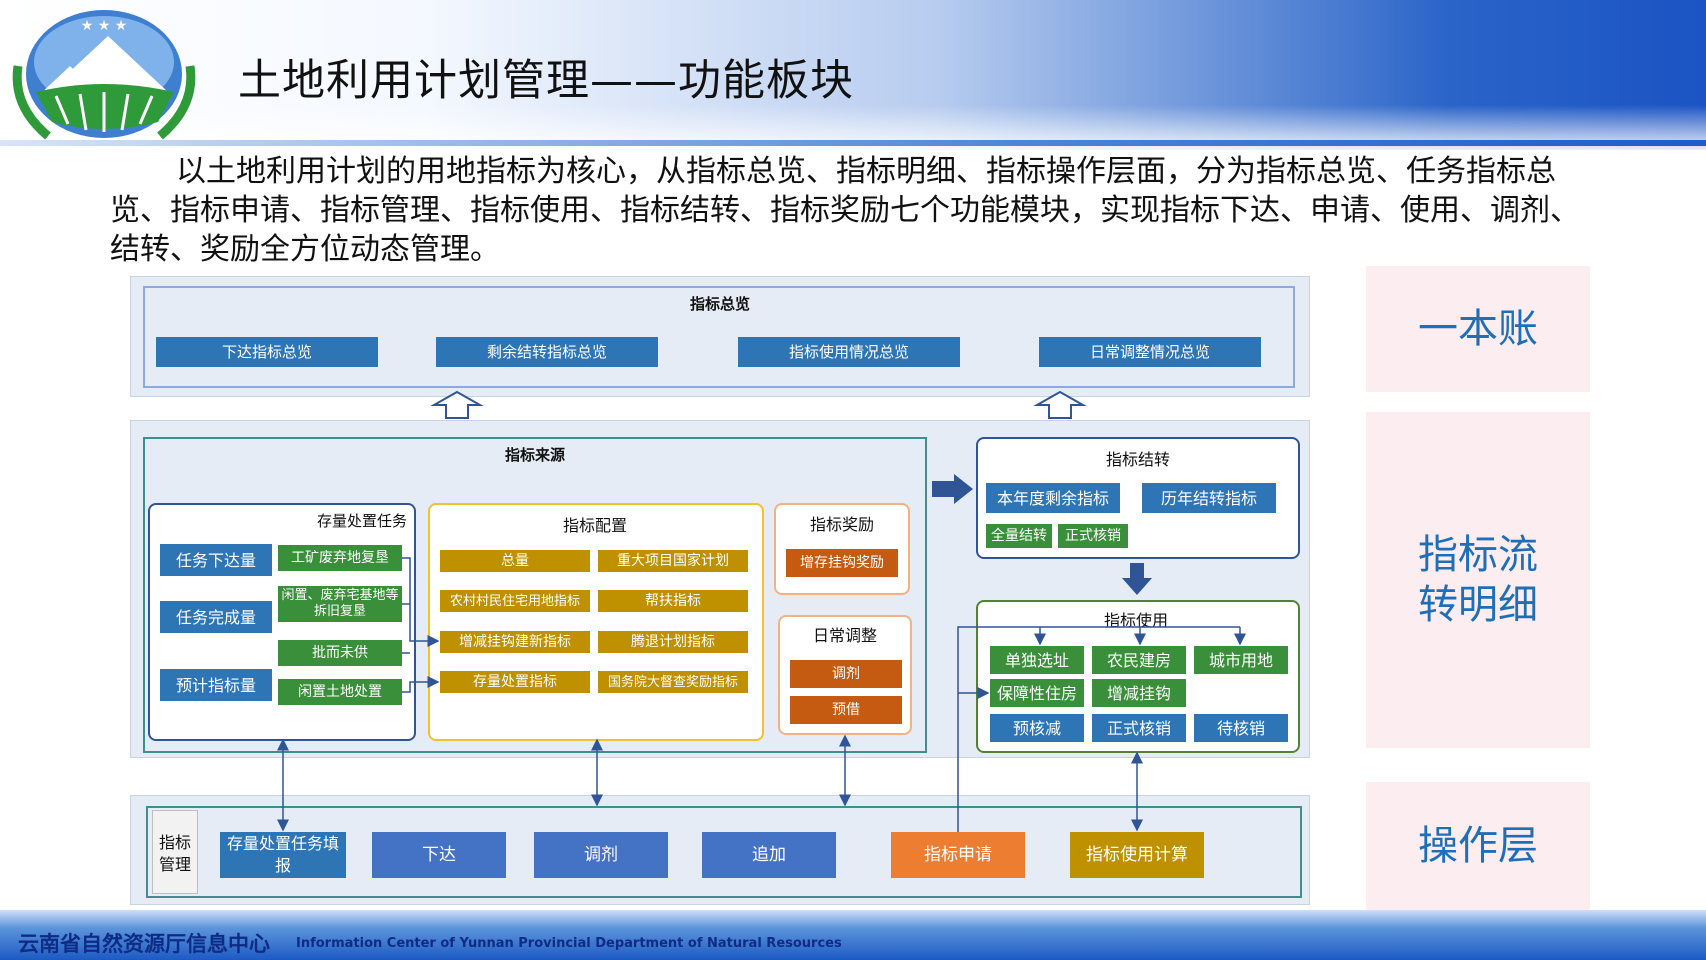  I want to click on side-label-operation: 操作层, so click(1478, 846).